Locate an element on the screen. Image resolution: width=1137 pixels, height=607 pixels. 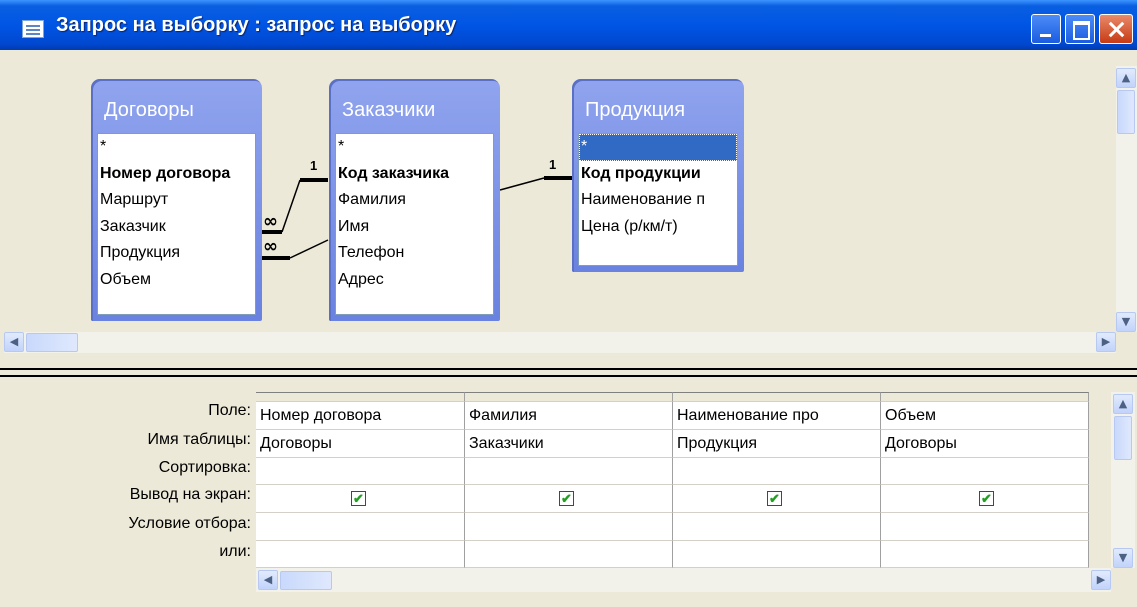
relation-line-product-b is located at coordinates (522, 184).